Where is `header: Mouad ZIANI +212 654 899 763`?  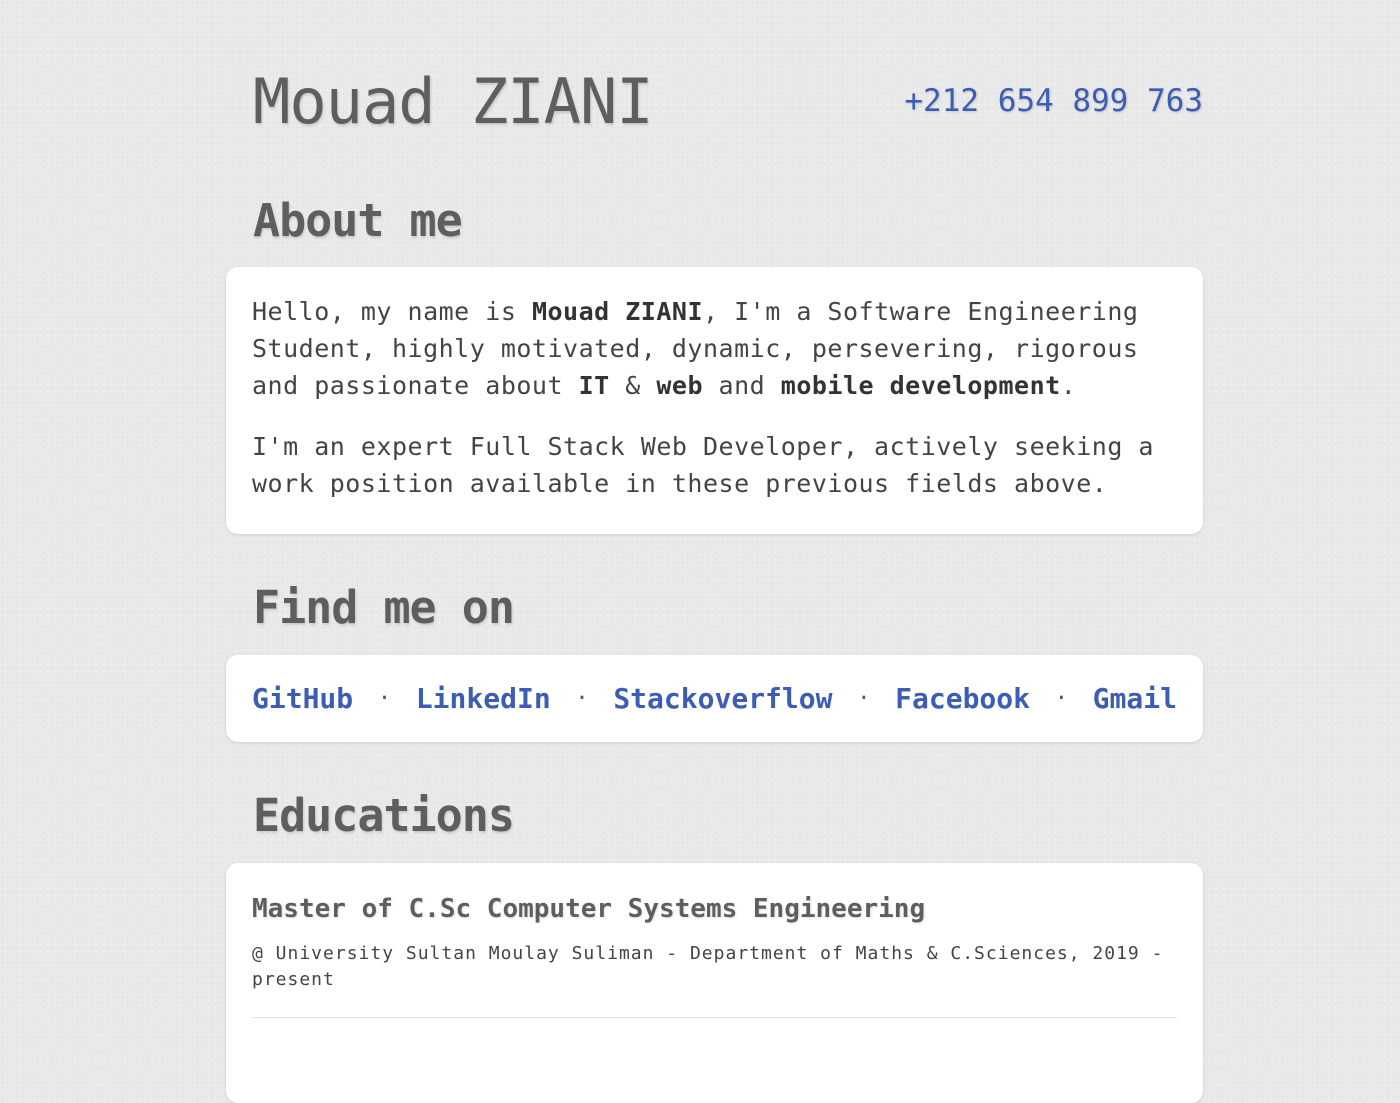
header: Mouad ZIANI +212 654 899 763 is located at coordinates (714, 102).